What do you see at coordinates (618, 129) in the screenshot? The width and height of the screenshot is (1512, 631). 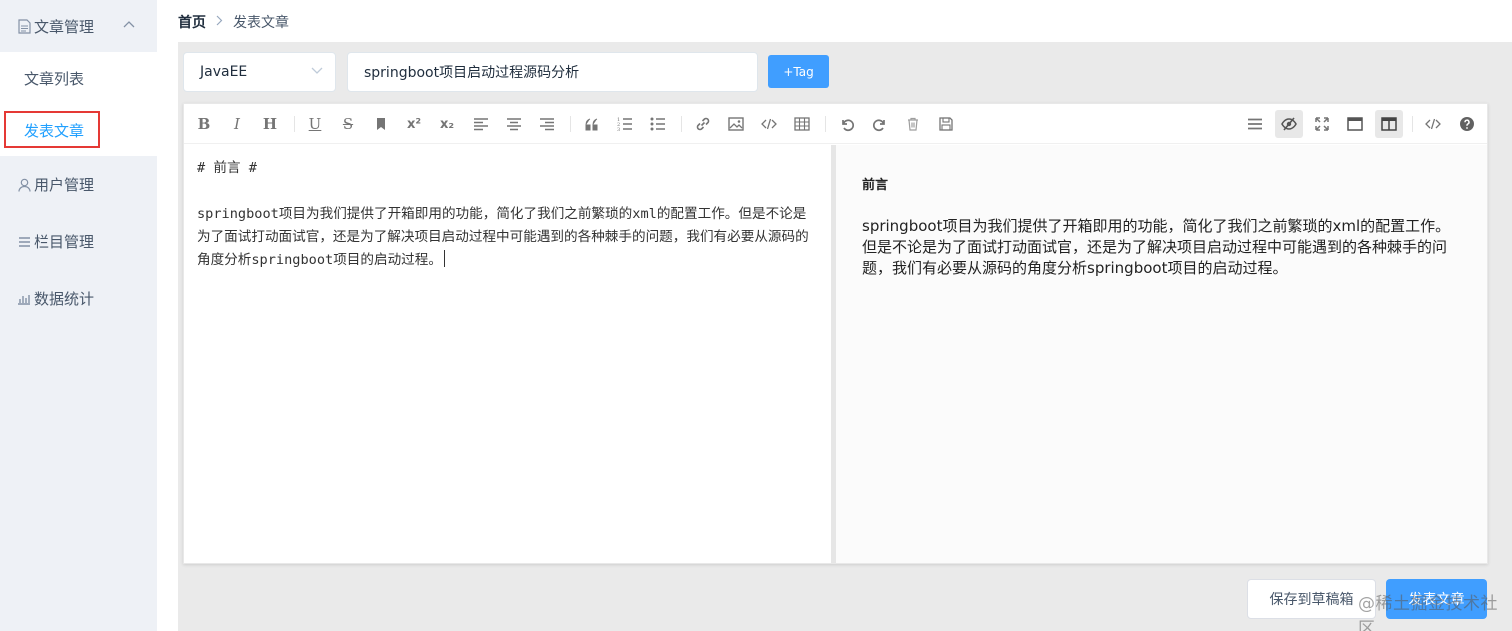 I see `svg-text: 3` at bounding box center [618, 129].